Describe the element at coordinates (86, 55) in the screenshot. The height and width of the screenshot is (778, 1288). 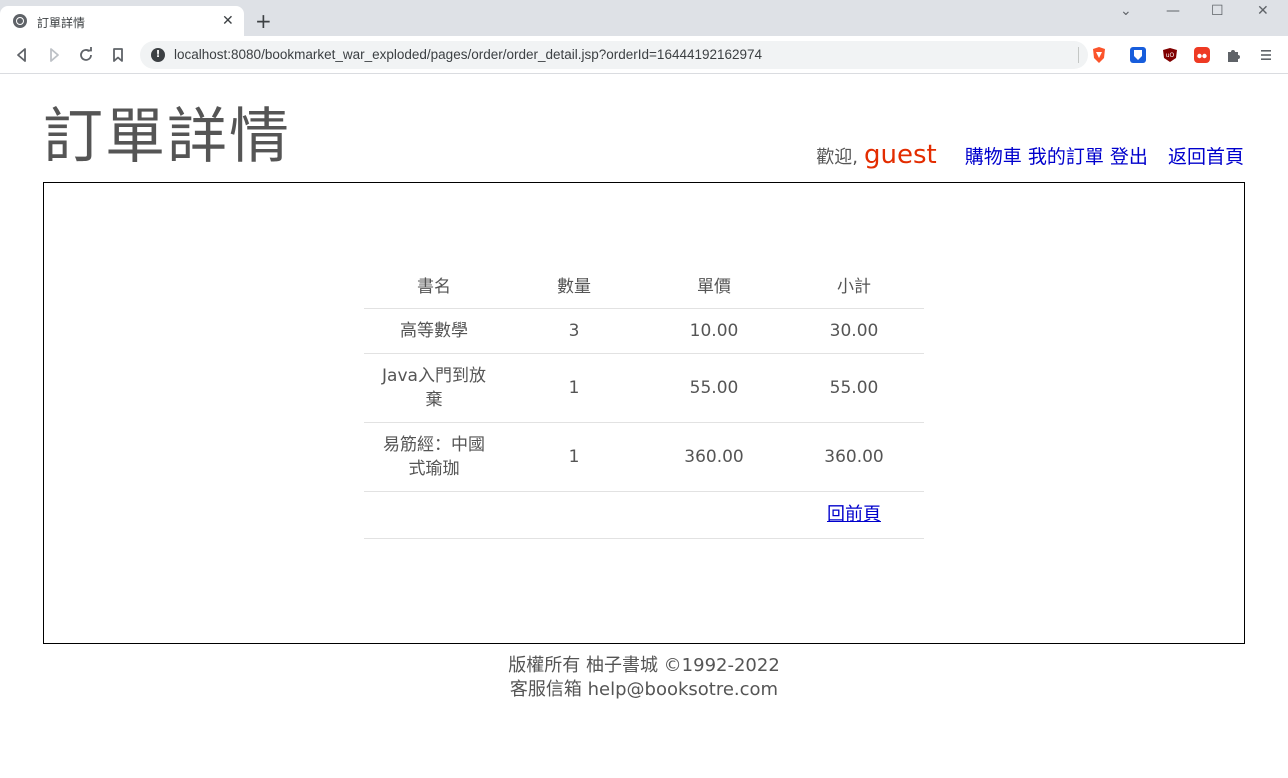
I see `reload-icon` at that location.